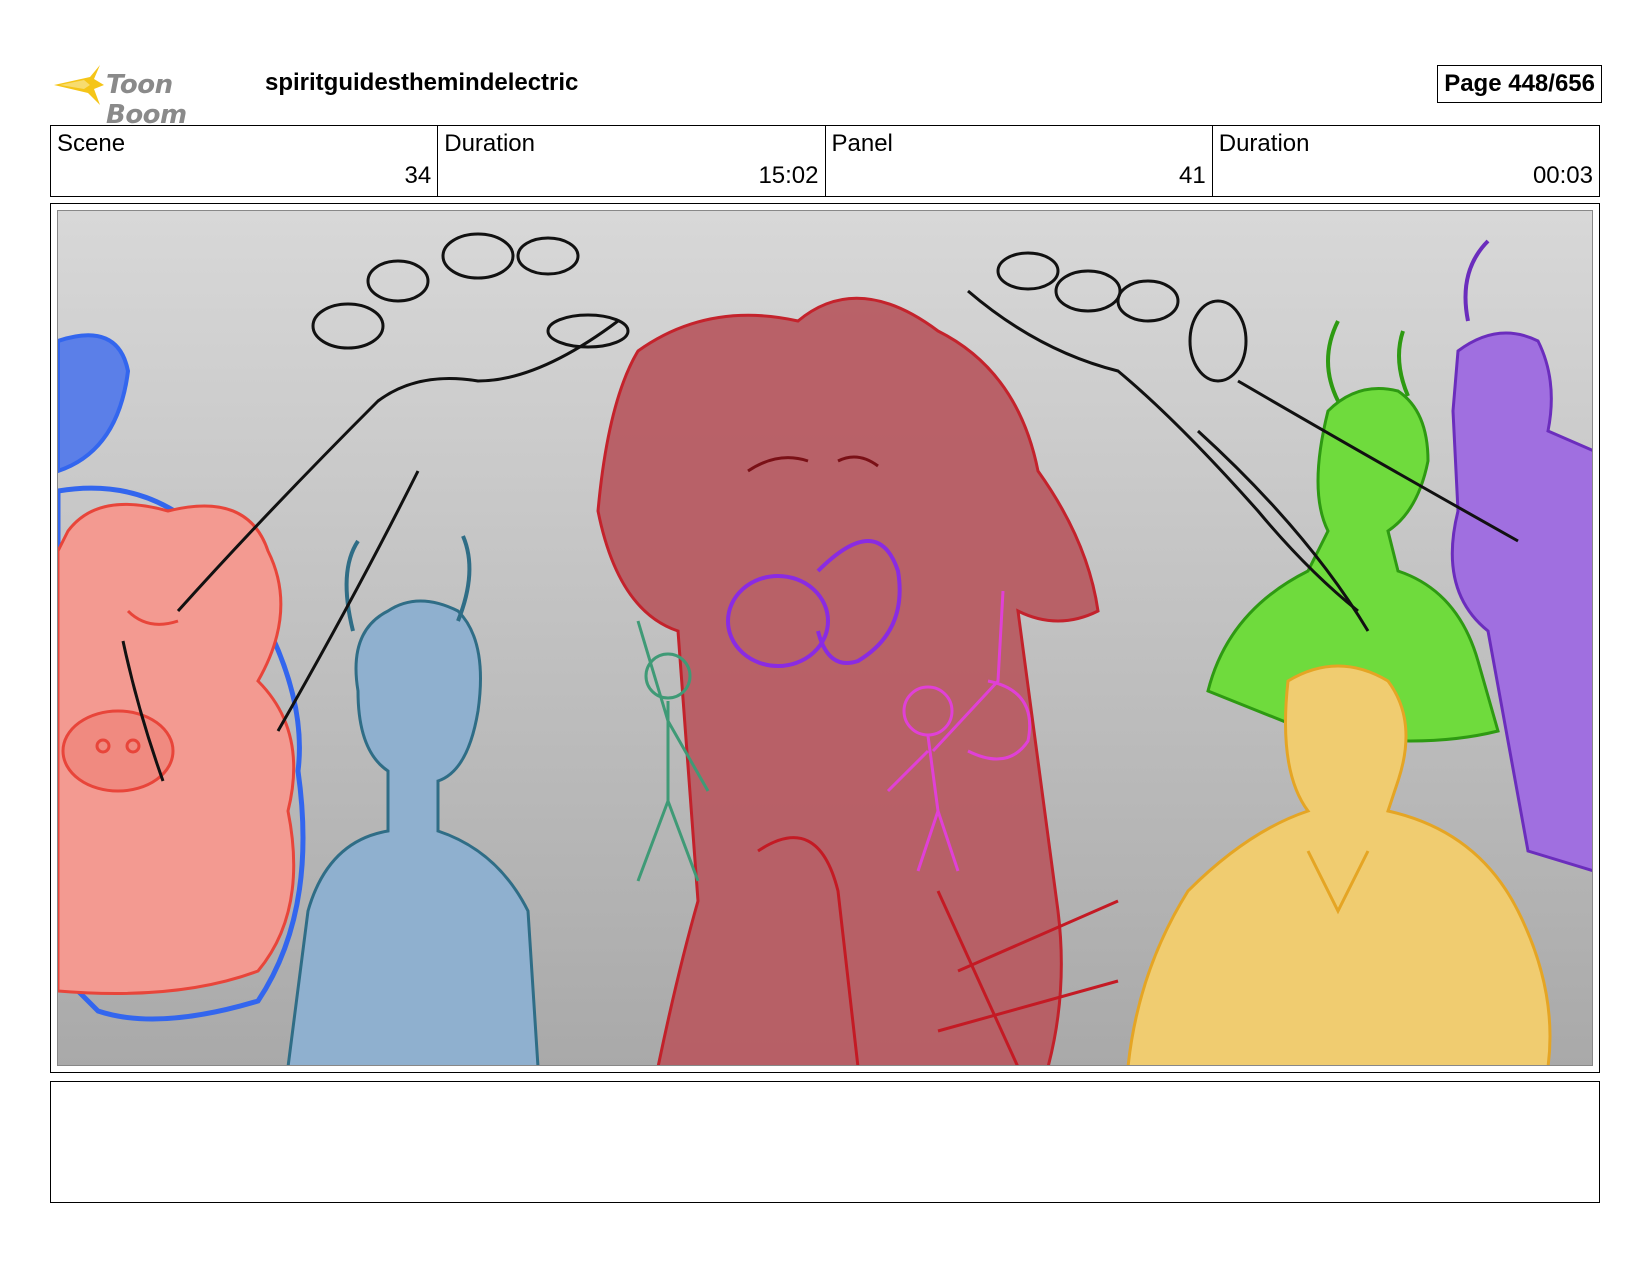  I want to click on pink-figure, so click(177, 748).